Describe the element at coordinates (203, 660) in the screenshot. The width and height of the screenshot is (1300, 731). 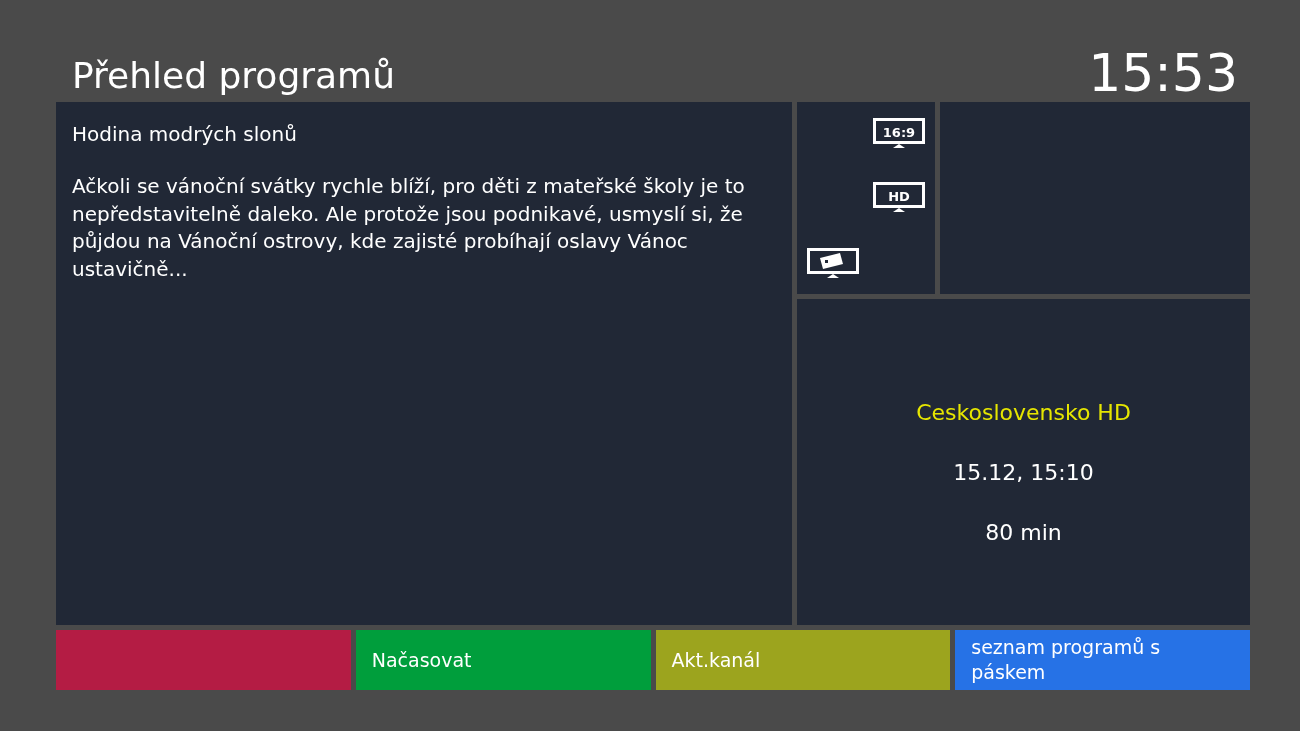
I see `color-key-button` at that location.